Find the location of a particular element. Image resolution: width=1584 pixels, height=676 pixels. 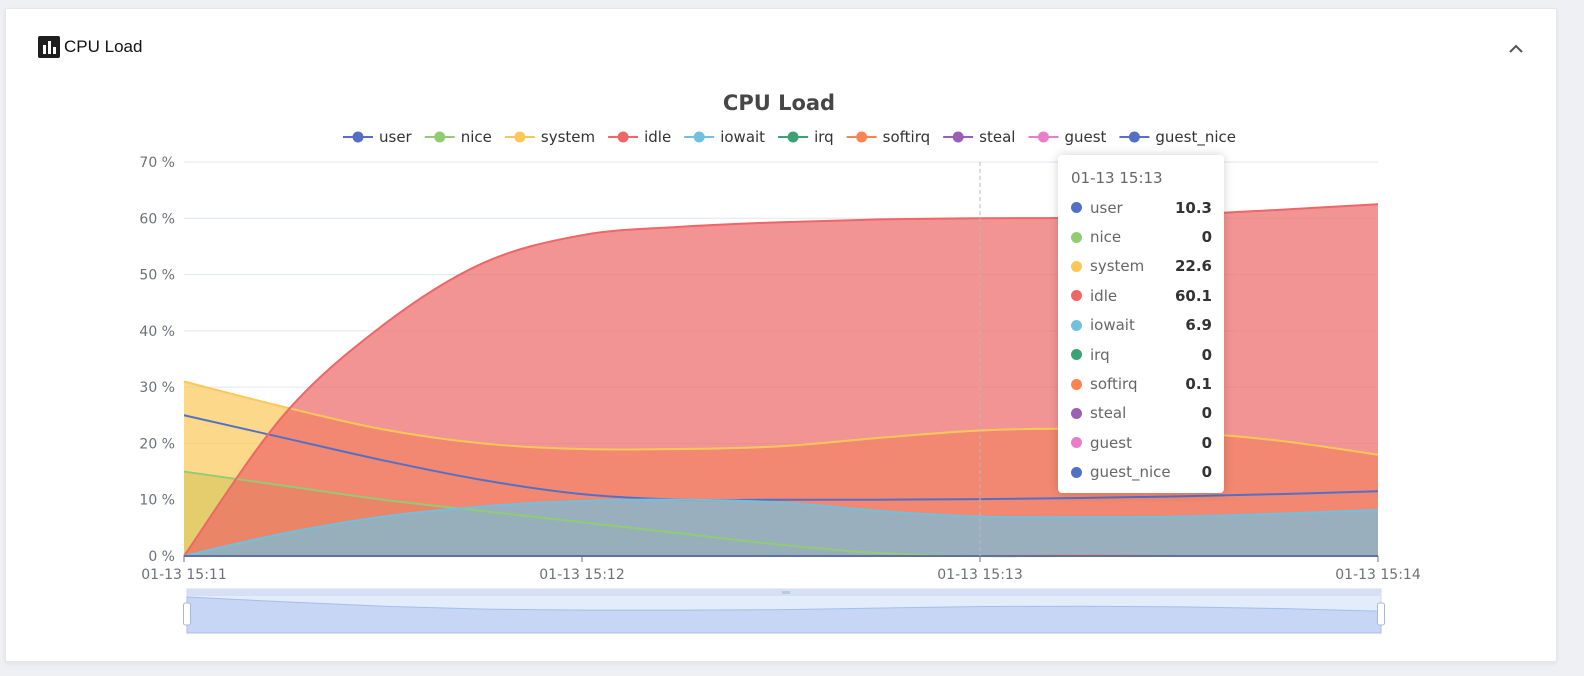

tooltip-series-name: nice is located at coordinates (1106, 237).